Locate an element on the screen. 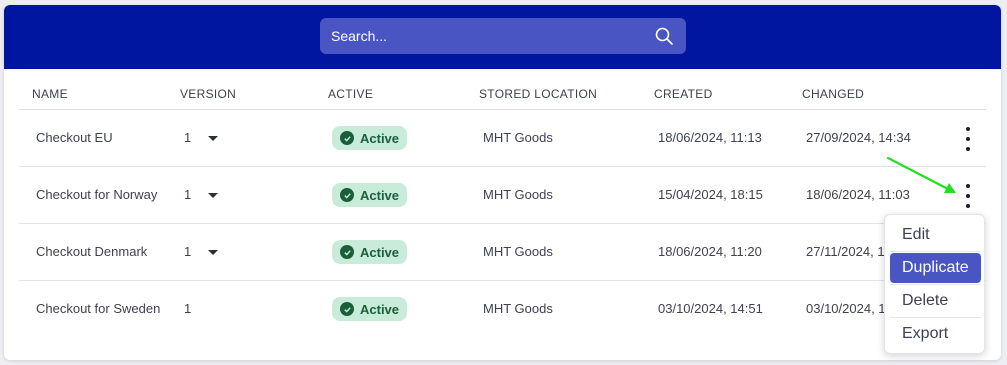  row-context-menu: Edit Duplicate Delete Export is located at coordinates (934, 284).